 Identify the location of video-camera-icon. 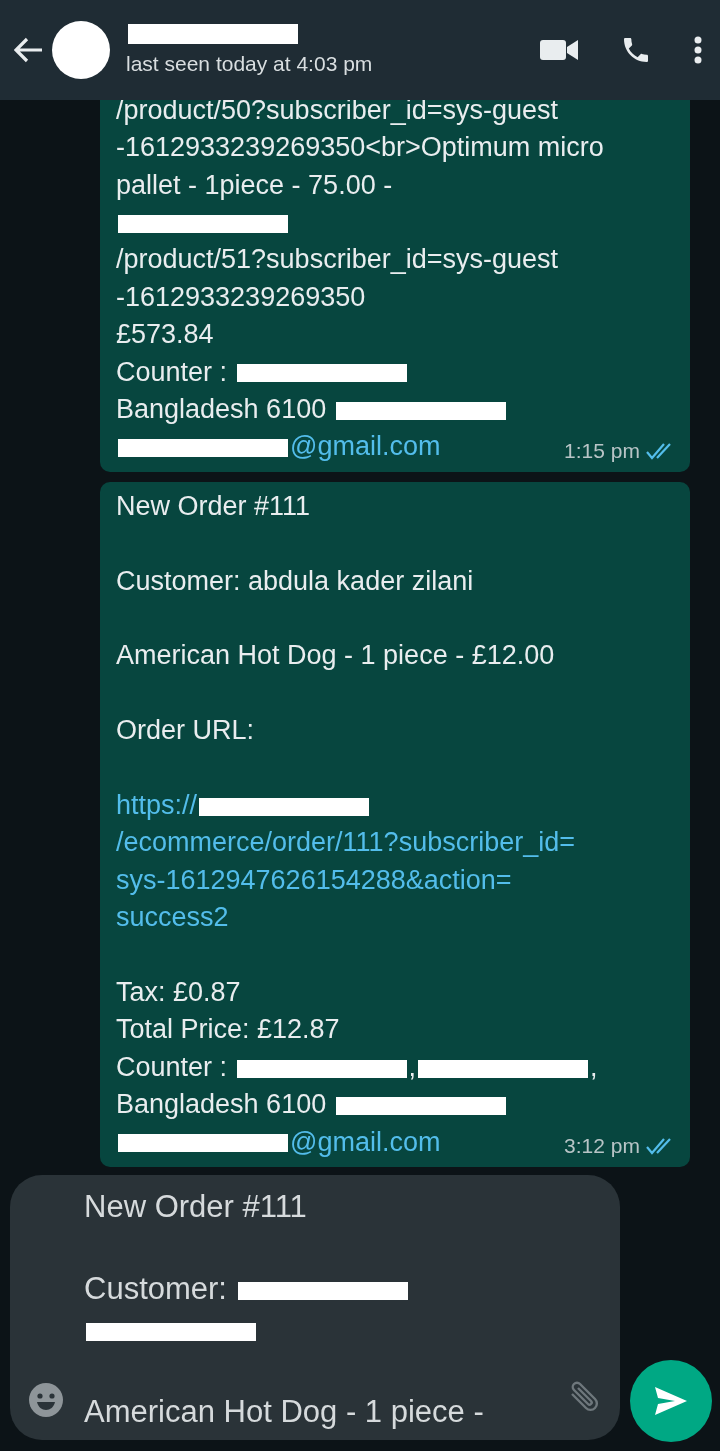
(559, 50).